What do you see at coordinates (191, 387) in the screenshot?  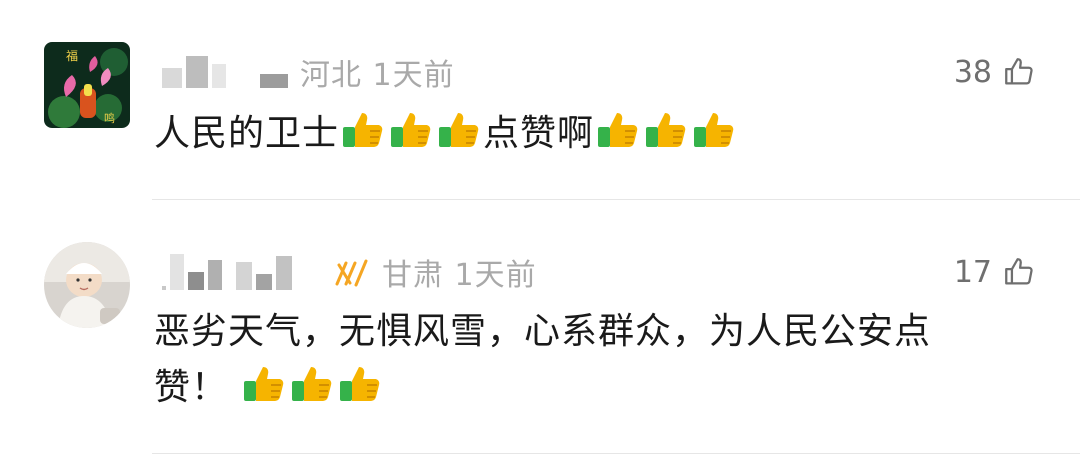 I see `comment-text-part: 赞！` at bounding box center [191, 387].